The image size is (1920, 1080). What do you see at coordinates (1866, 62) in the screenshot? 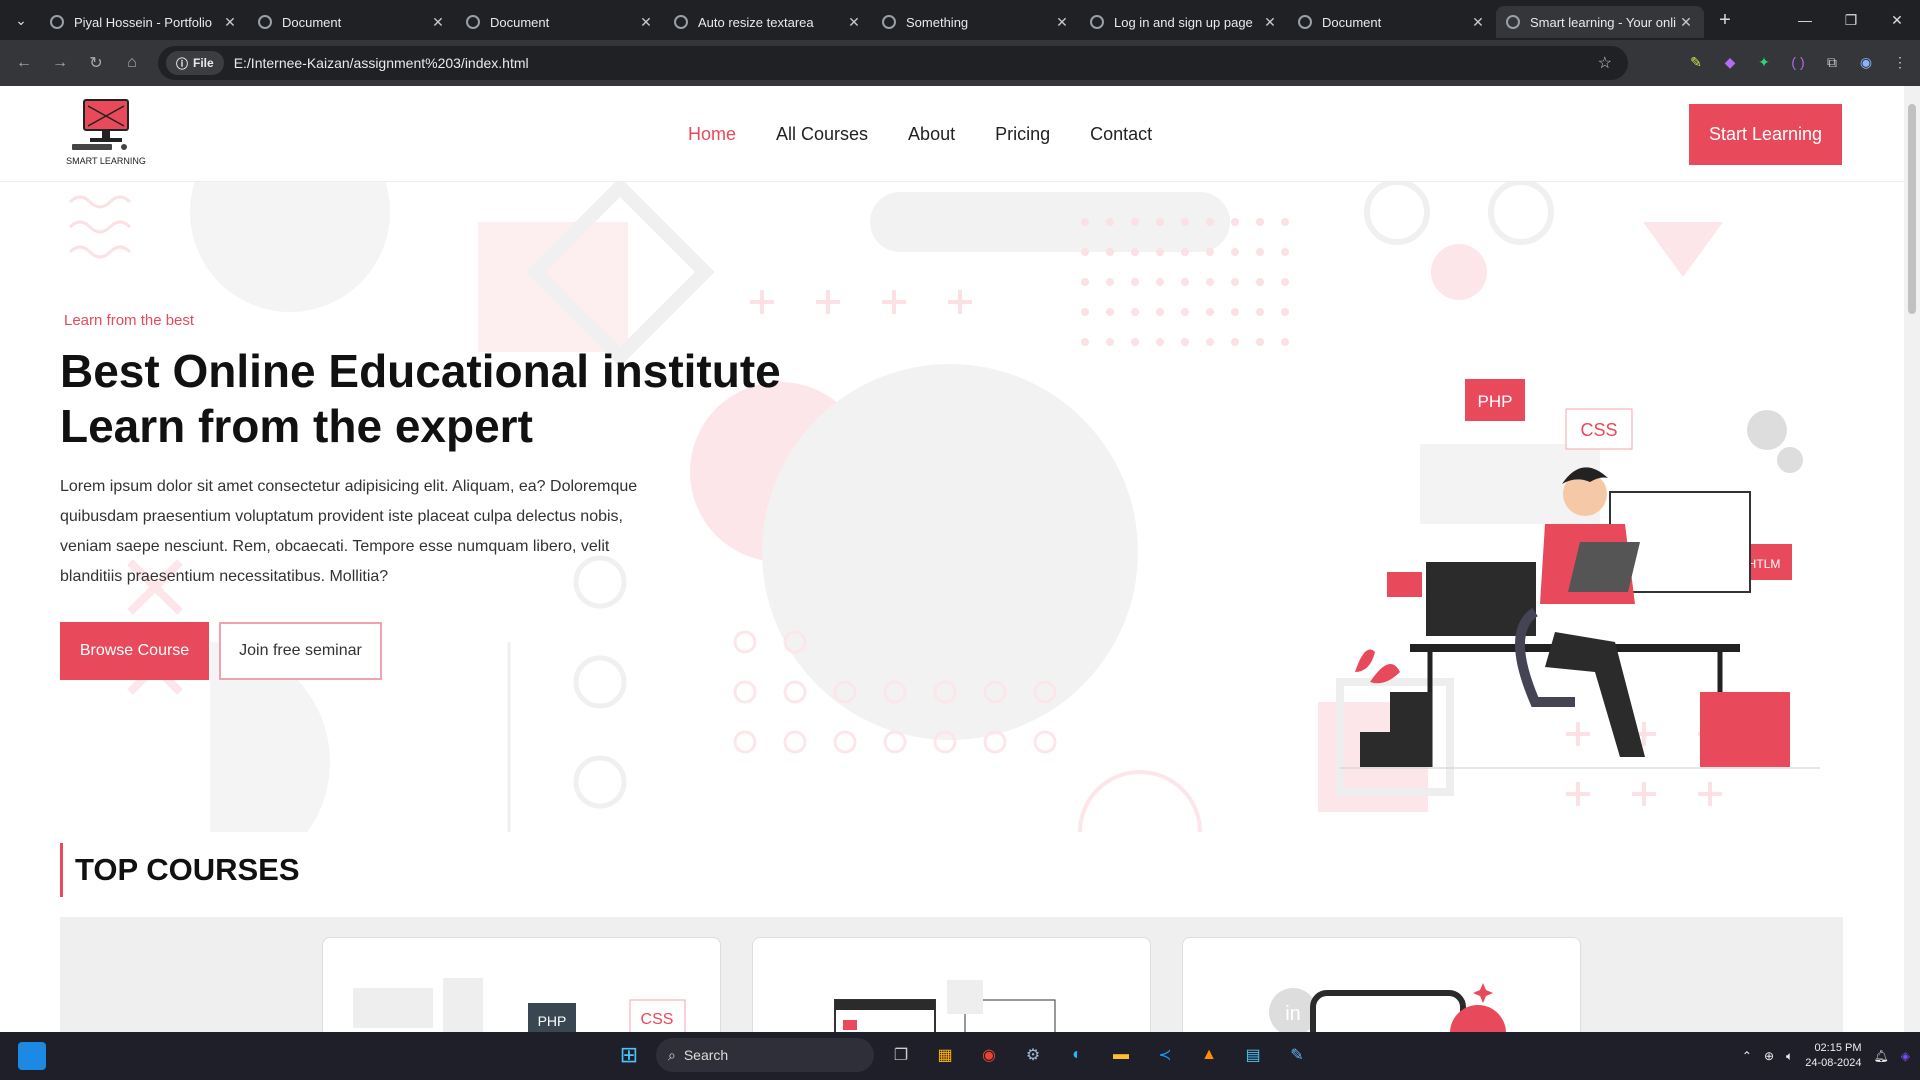
I see `profile-avatar-icon: ◉` at bounding box center [1866, 62].